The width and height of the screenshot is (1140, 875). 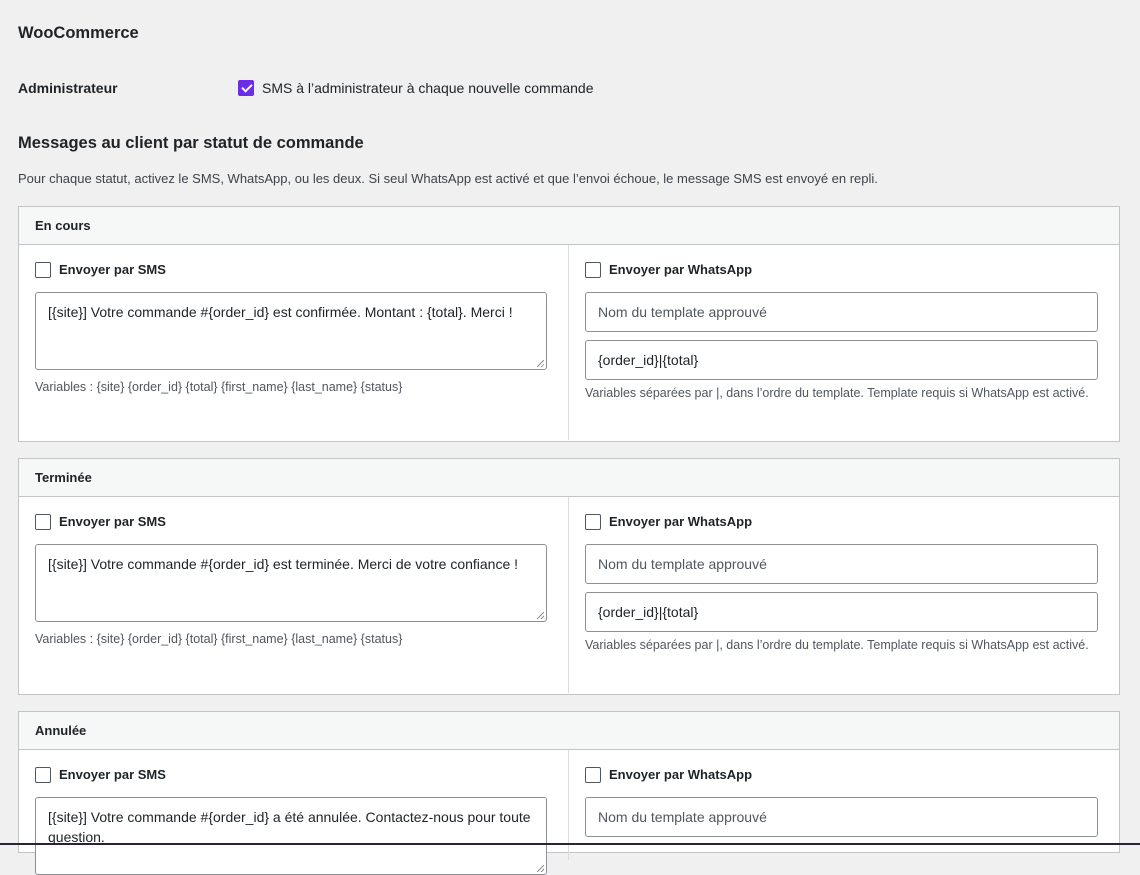 What do you see at coordinates (68, 88) in the screenshot?
I see `admin-label: Administrateur` at bounding box center [68, 88].